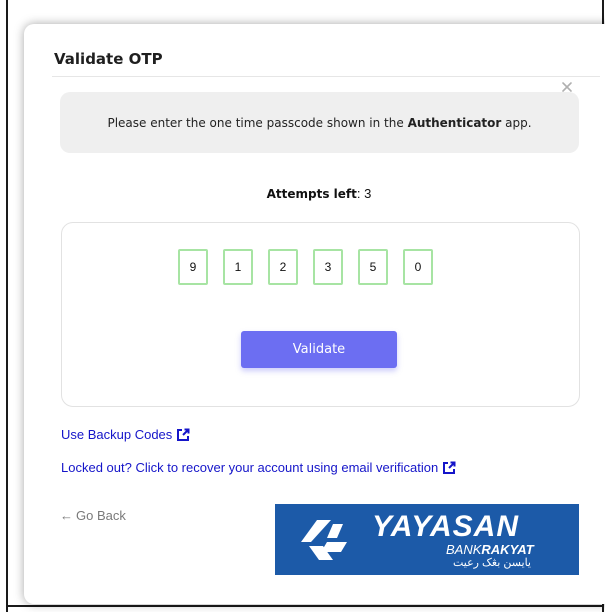 The image size is (605, 612). I want to click on logo-mark-icon, so click(324, 540).